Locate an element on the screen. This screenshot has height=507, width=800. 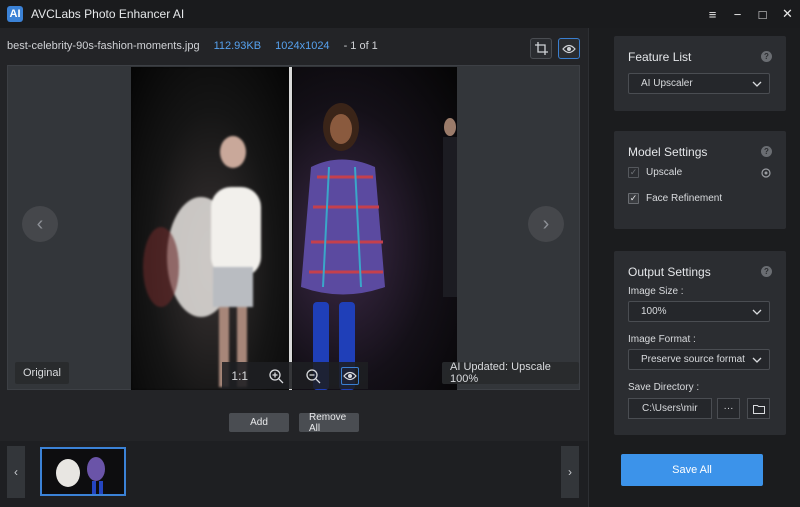
next-image-button: › is located at coordinates (546, 224).